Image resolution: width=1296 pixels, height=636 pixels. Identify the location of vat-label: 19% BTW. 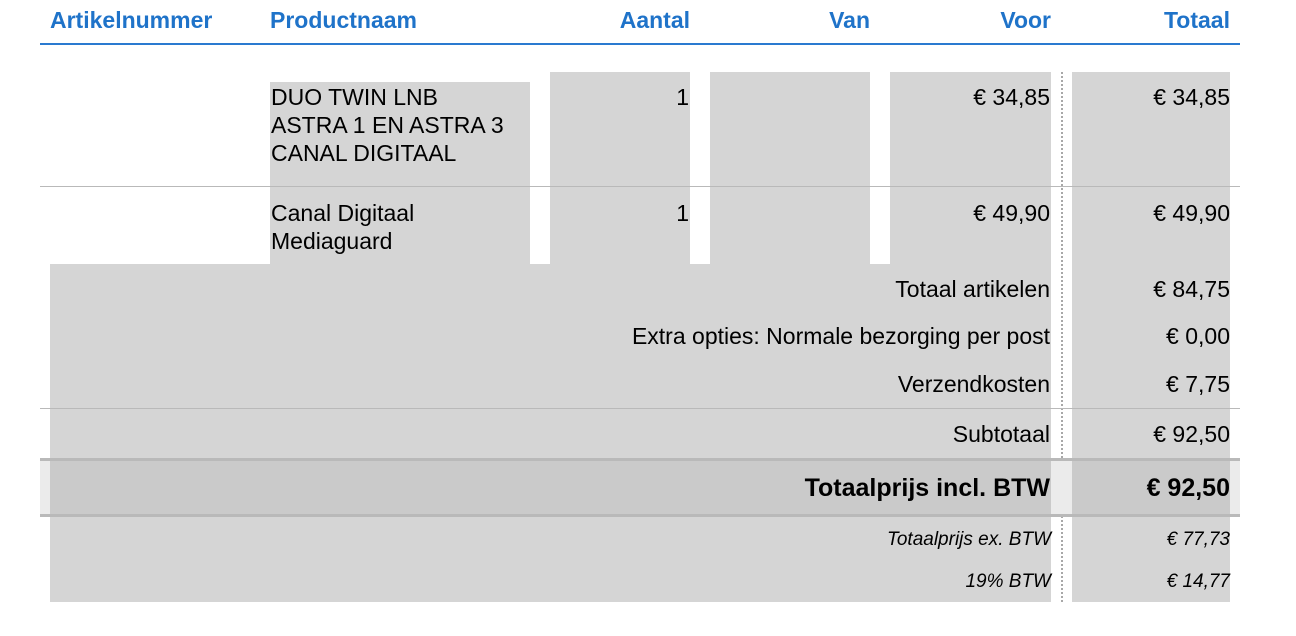
(1008, 581).